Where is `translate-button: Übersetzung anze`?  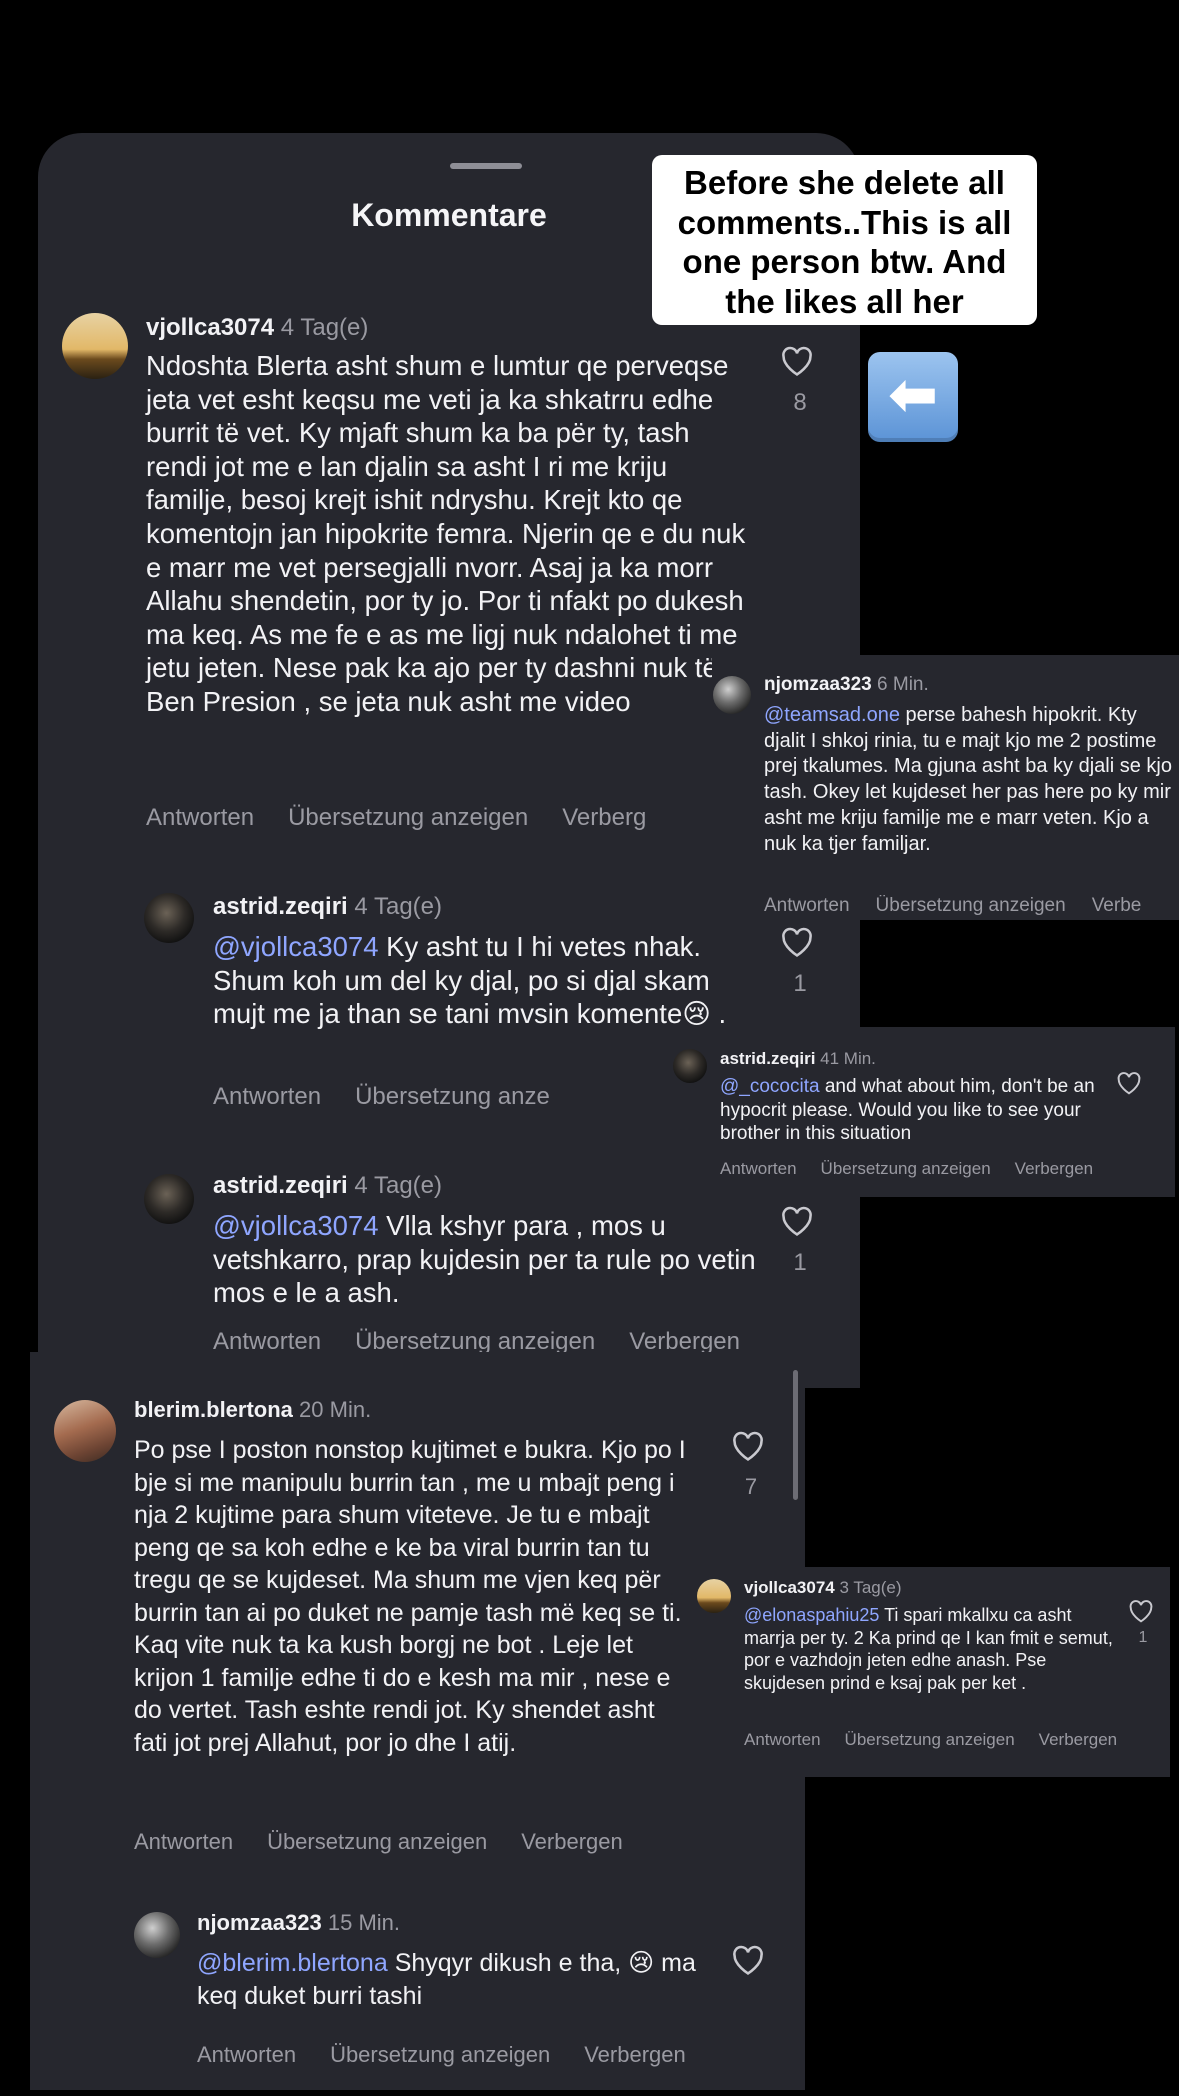 translate-button: Übersetzung anze is located at coordinates (452, 1096).